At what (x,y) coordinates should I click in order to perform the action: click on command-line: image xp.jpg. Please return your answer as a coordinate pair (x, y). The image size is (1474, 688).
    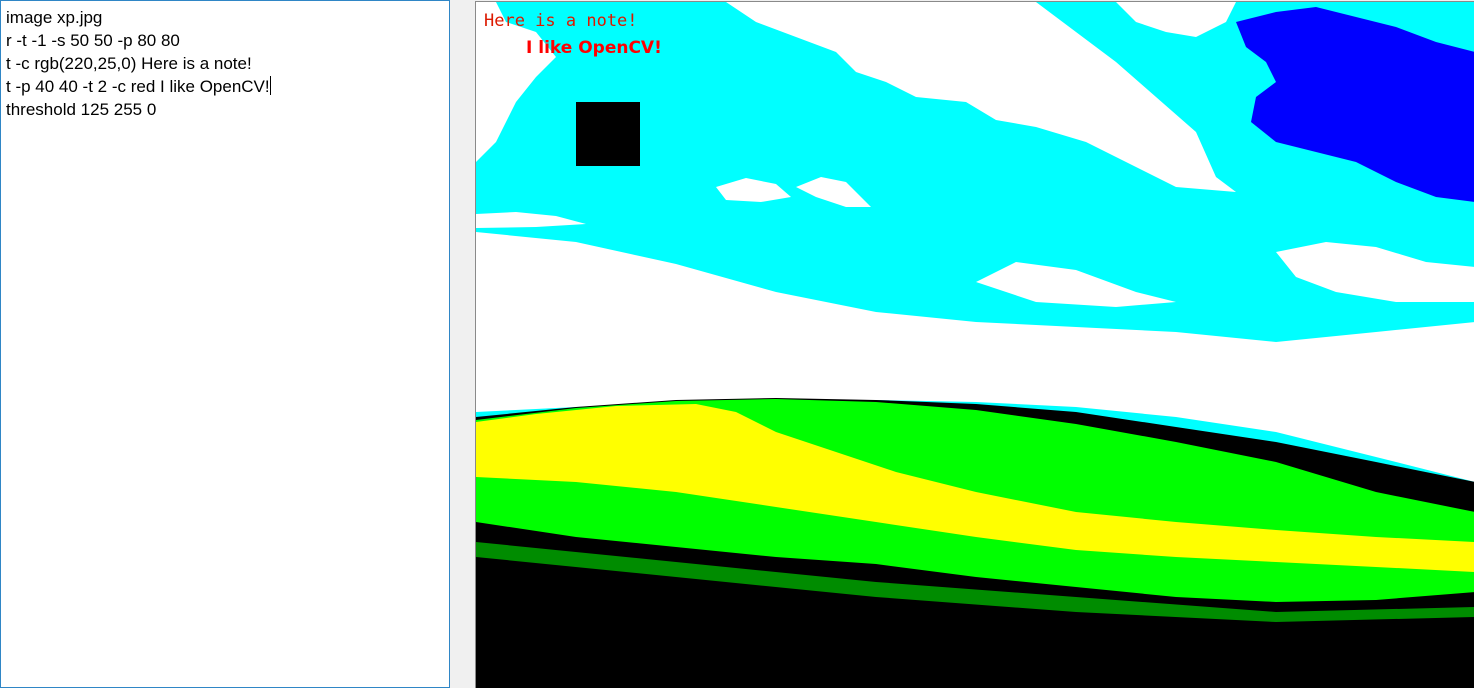
    Looking at the image, I should click on (54, 17).